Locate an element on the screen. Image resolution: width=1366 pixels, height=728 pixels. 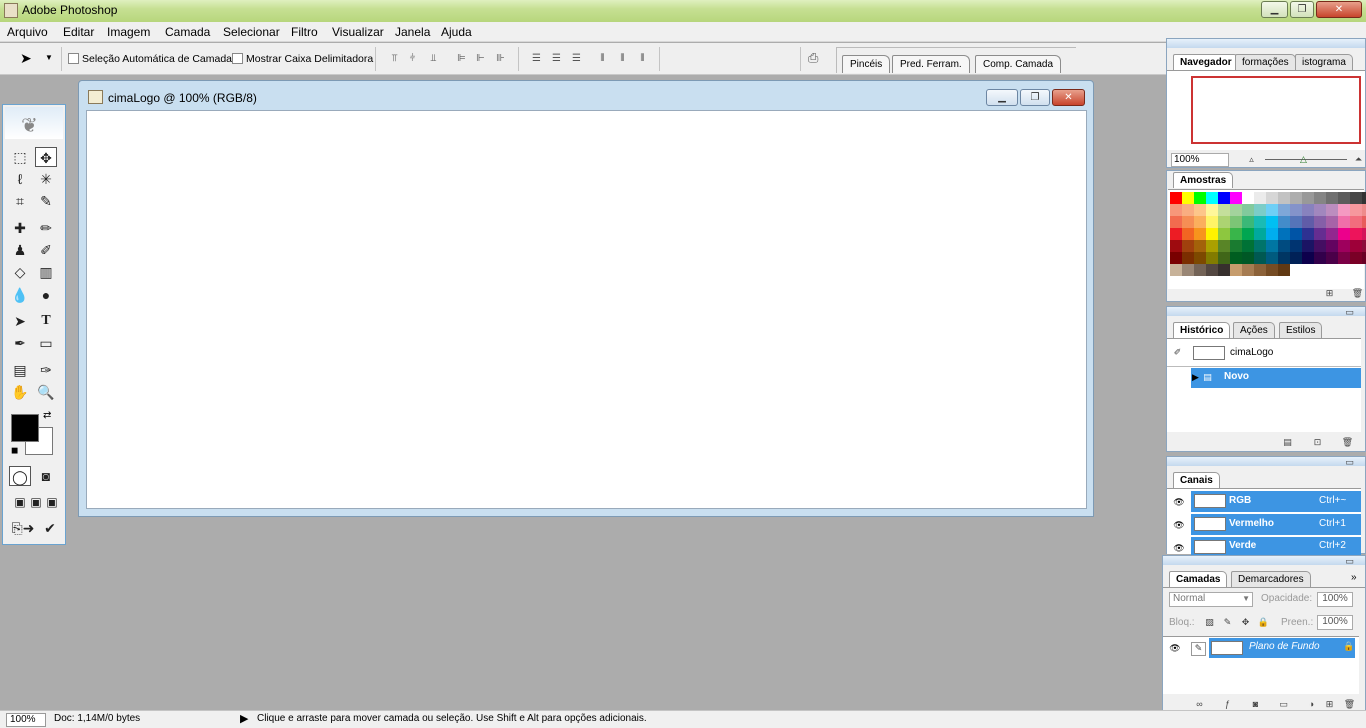
menu-imagem: Imagem is located at coordinates (128, 32).